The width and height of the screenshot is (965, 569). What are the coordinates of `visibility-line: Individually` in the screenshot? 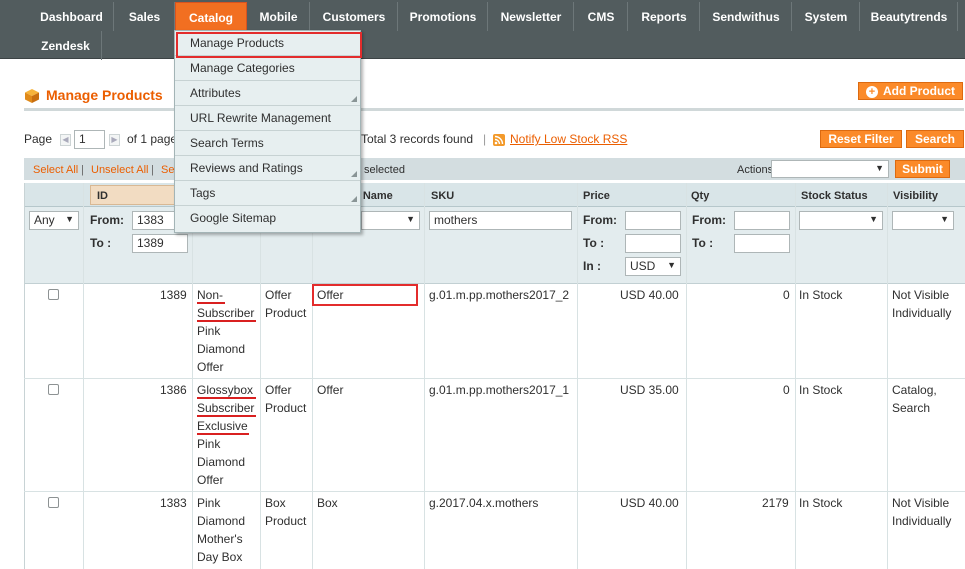 It's located at (922, 521).